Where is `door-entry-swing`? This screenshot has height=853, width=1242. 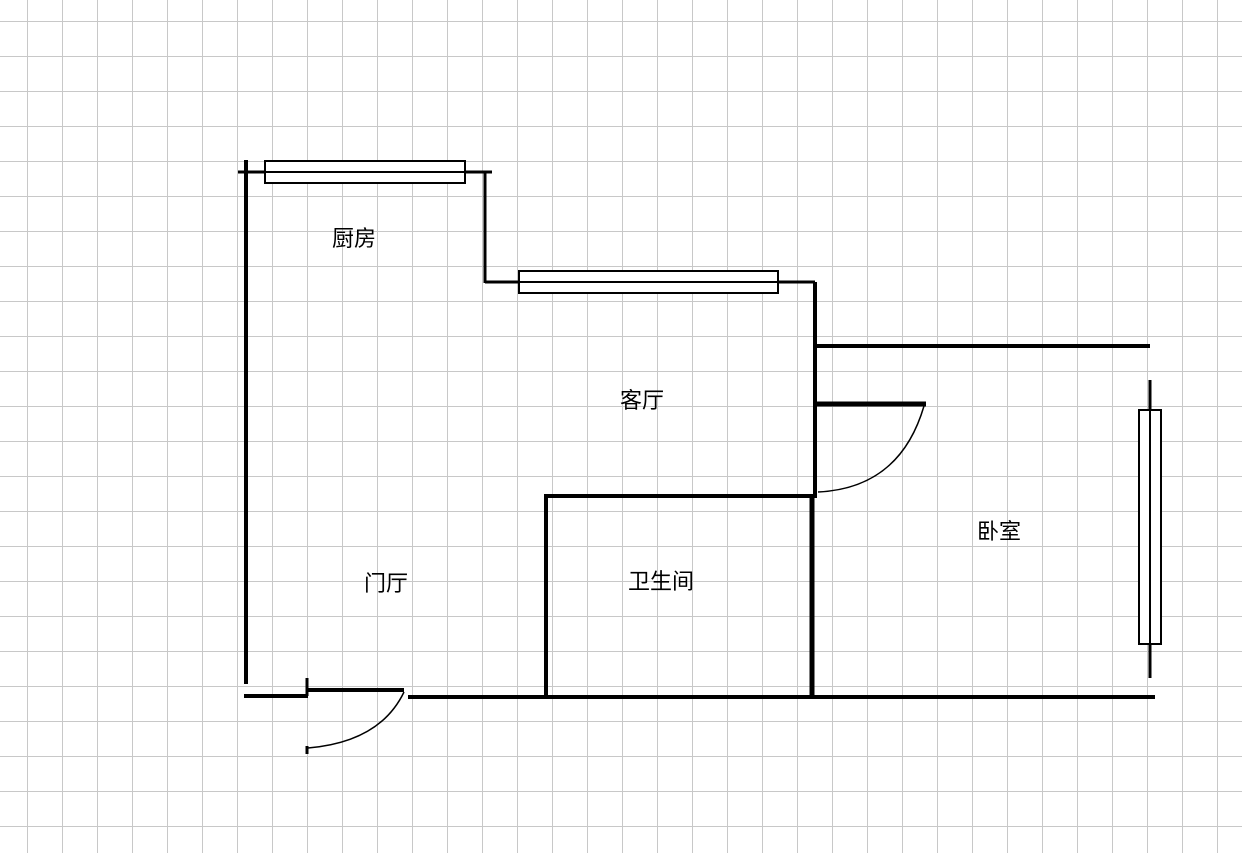 door-entry-swing is located at coordinates (356, 720).